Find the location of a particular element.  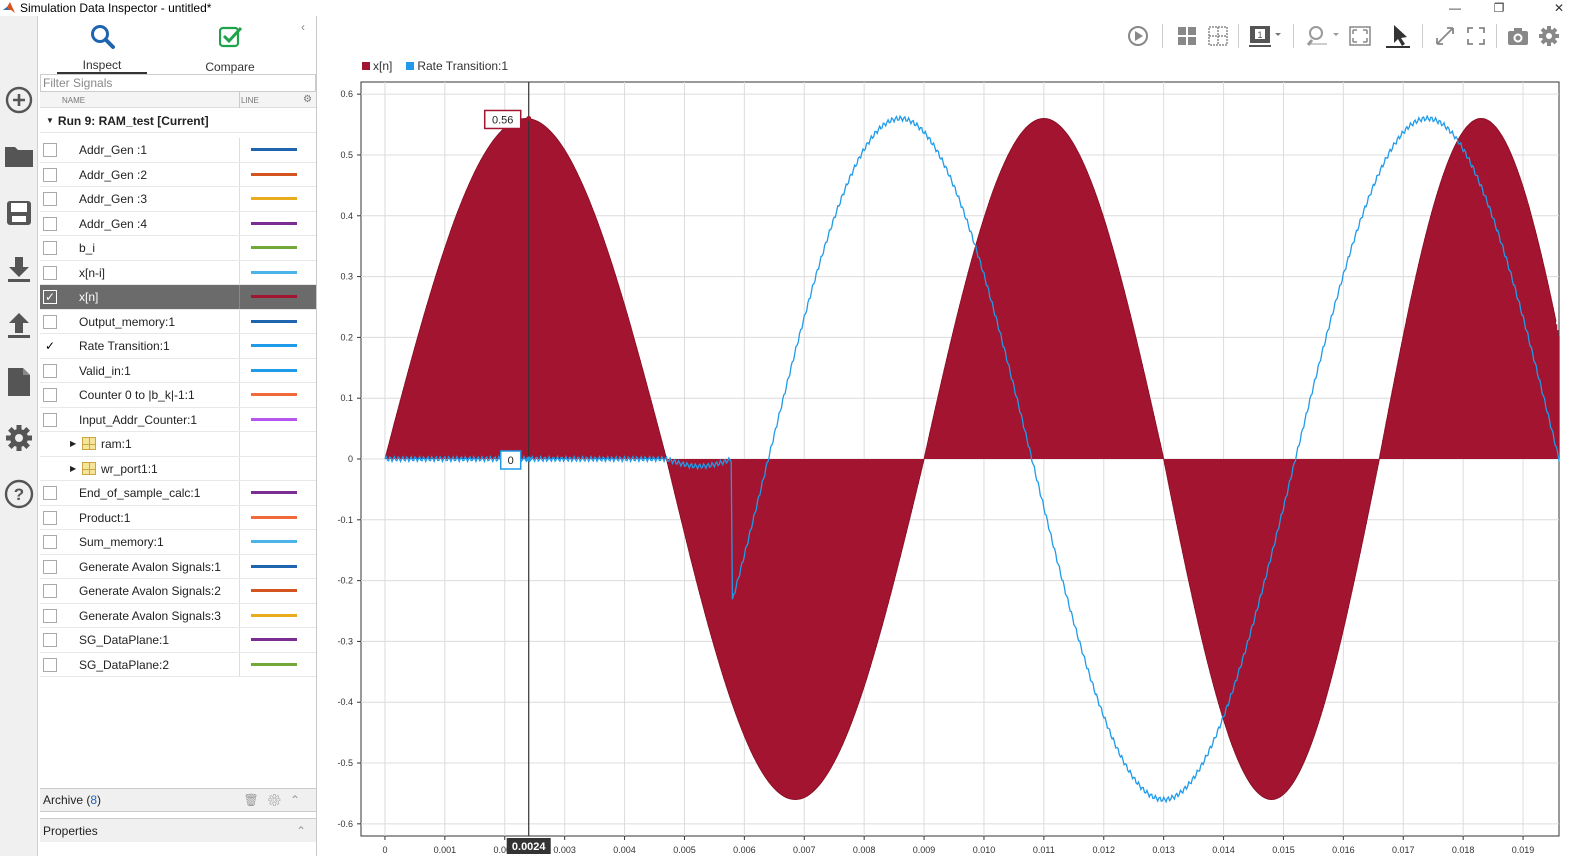

folder-open-icon is located at coordinates (19, 156).